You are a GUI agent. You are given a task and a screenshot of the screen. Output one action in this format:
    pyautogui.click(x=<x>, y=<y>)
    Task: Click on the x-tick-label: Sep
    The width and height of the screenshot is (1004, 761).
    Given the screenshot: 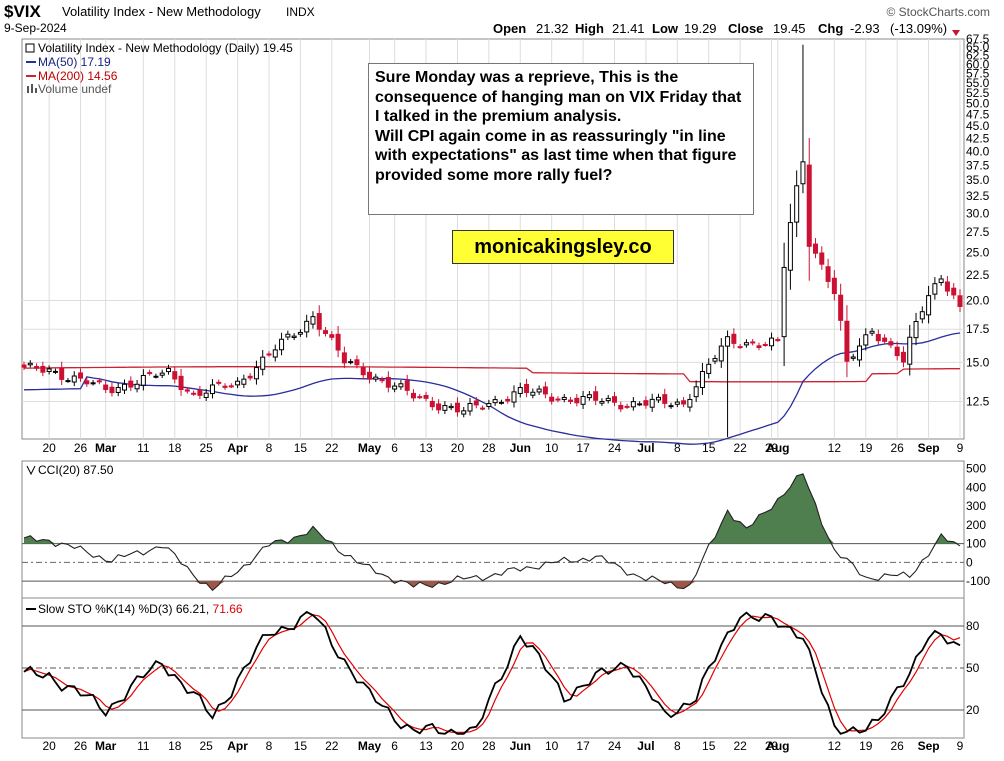 What is the action you would take?
    pyautogui.click(x=929, y=448)
    